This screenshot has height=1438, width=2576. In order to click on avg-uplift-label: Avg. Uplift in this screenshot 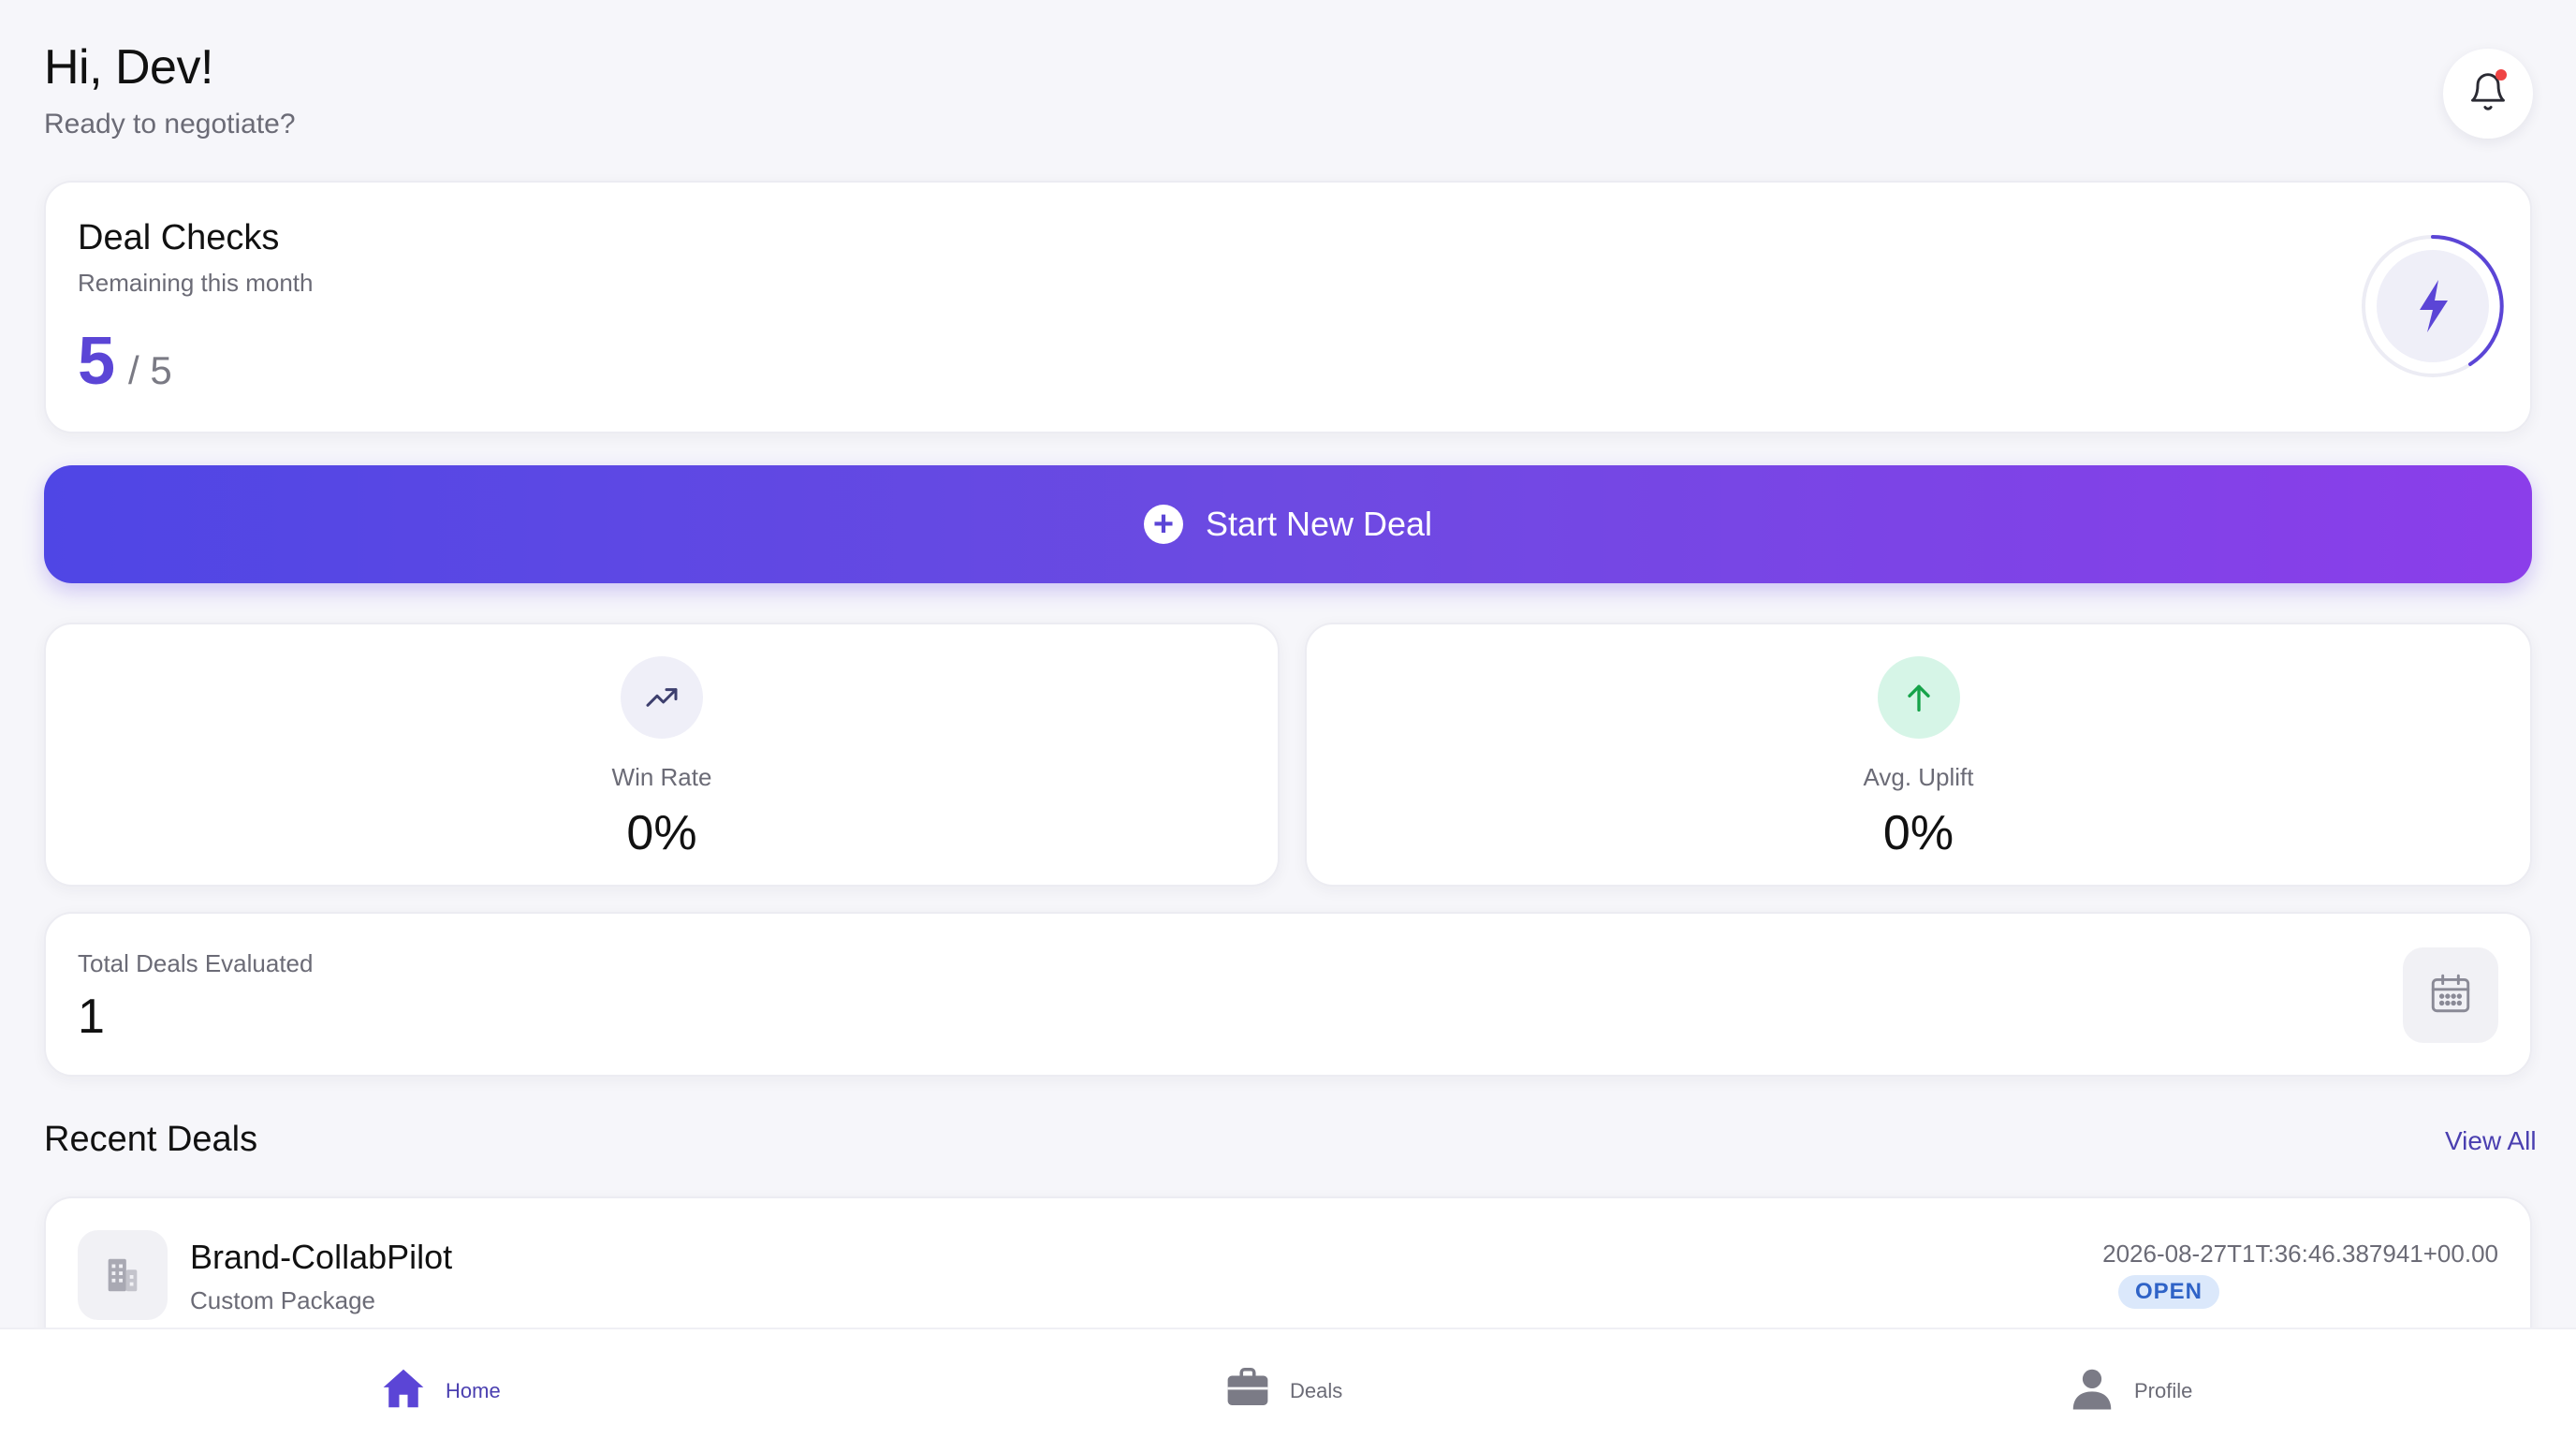, I will do `click(1918, 777)`.